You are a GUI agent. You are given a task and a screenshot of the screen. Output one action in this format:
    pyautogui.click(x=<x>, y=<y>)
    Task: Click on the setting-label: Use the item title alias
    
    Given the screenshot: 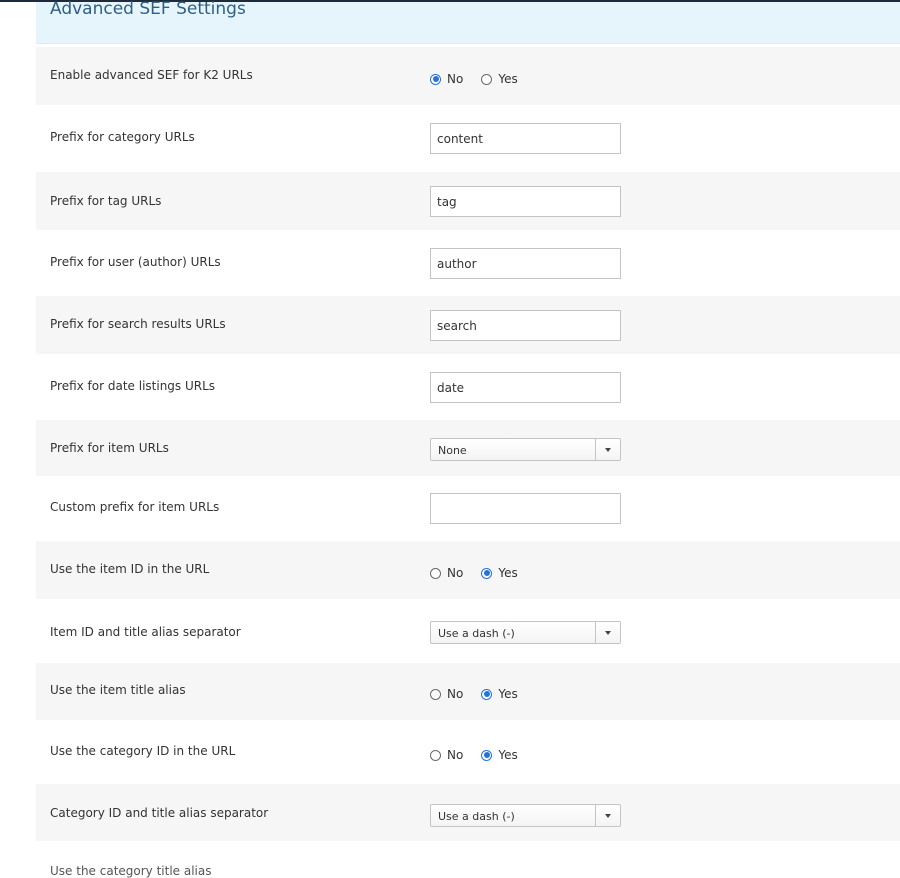 What is the action you would take?
    pyautogui.click(x=118, y=690)
    